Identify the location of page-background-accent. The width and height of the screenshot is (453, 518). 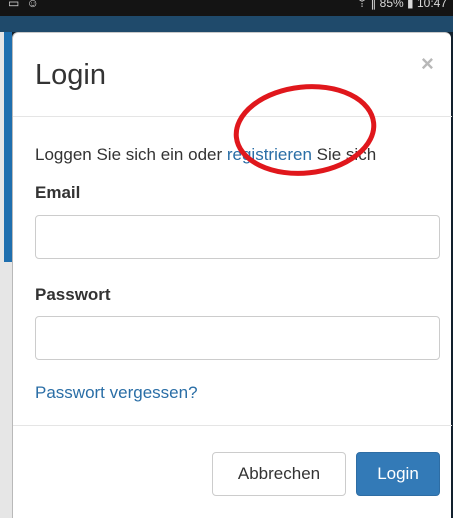
(8, 147).